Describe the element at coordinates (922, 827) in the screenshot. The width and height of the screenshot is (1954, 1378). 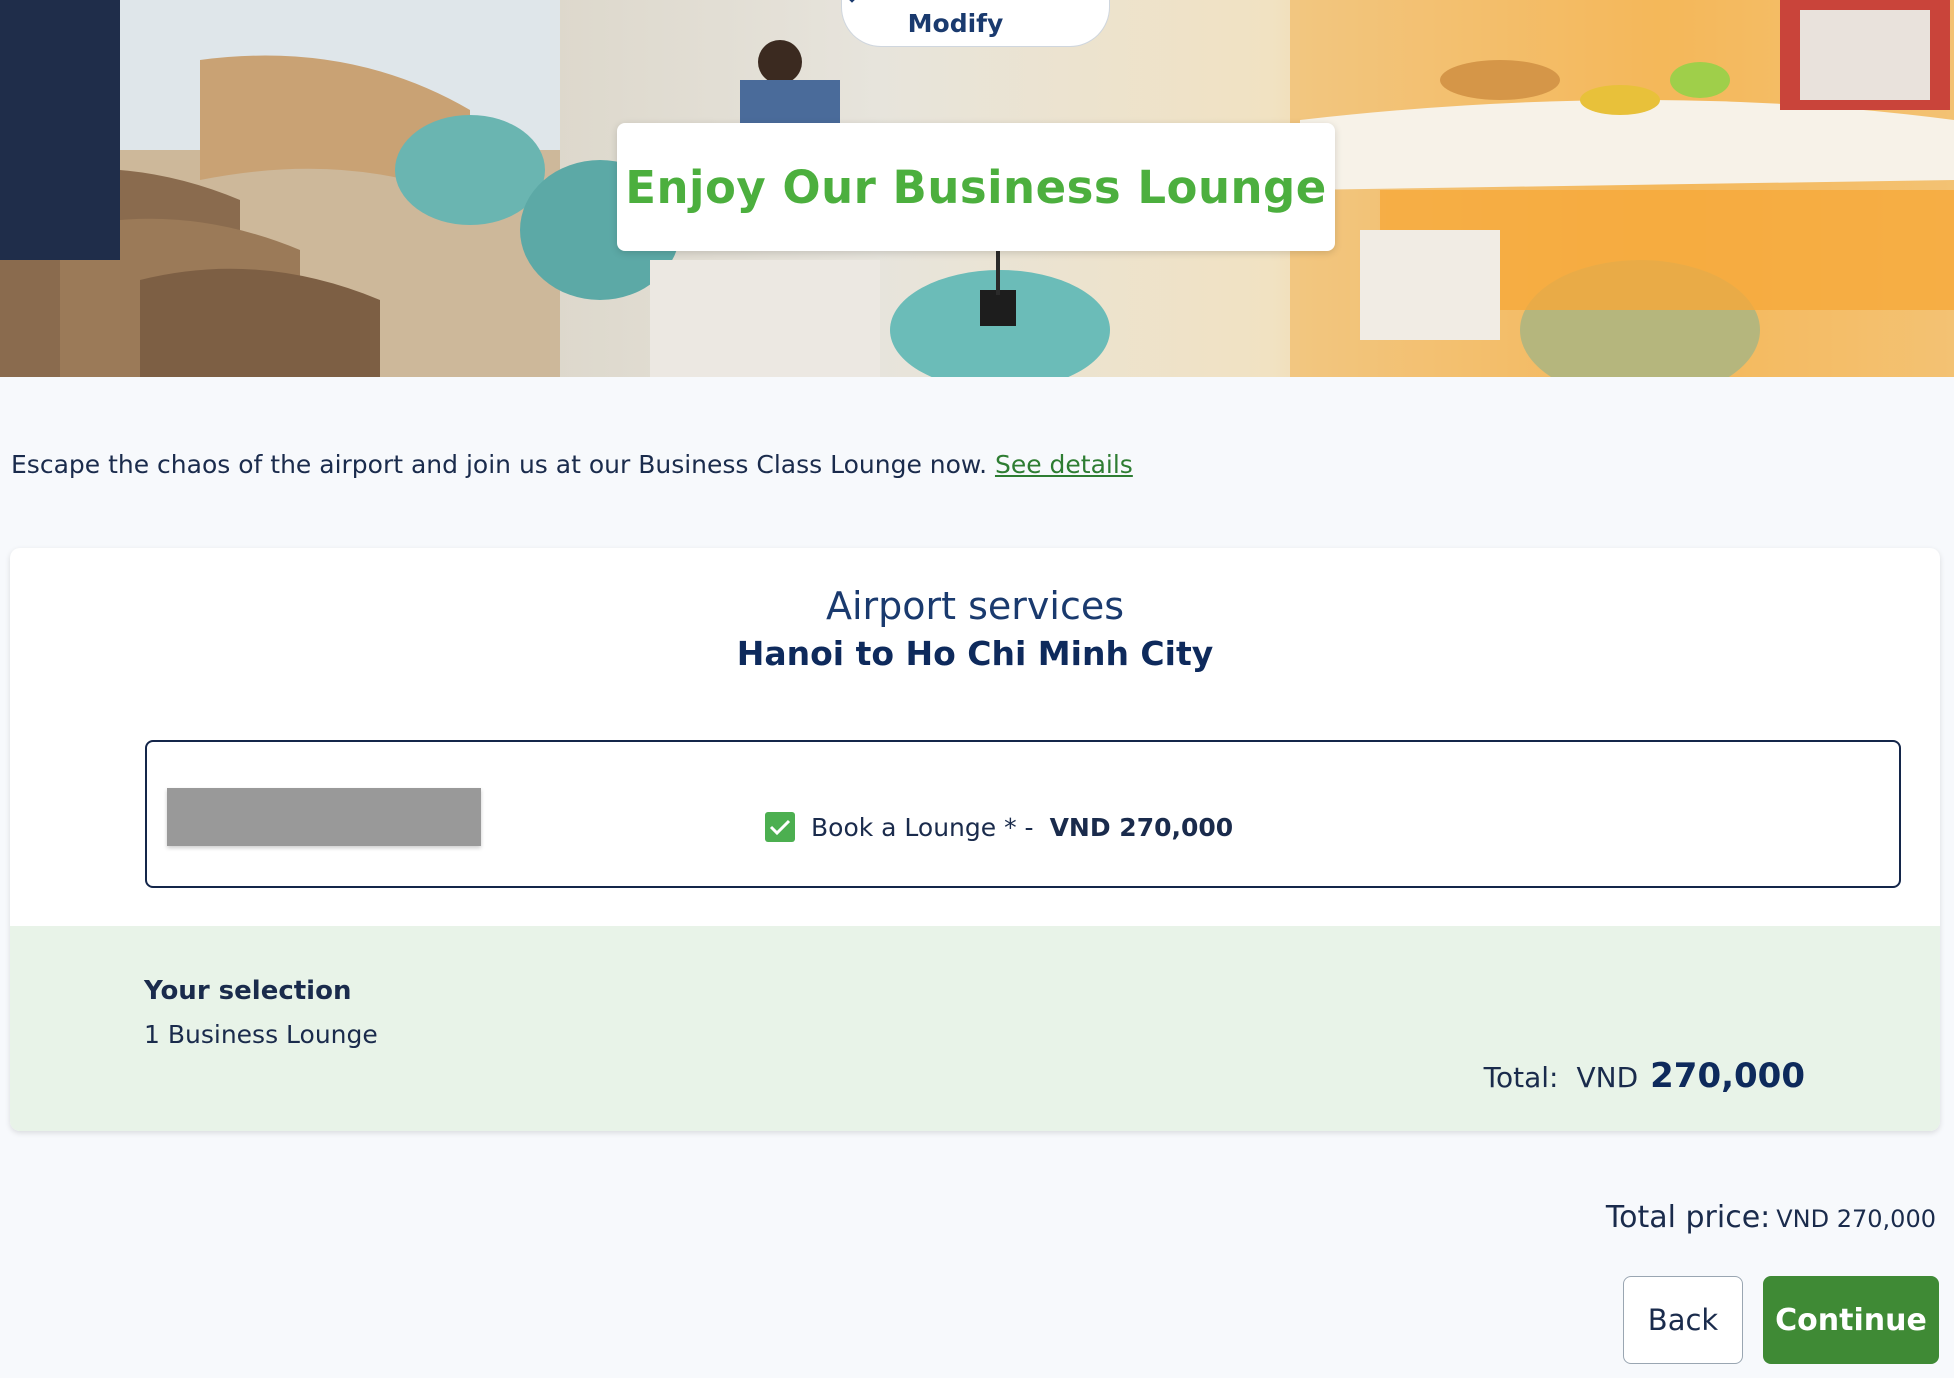
I see `option-label: Book a Lounge * -` at that location.